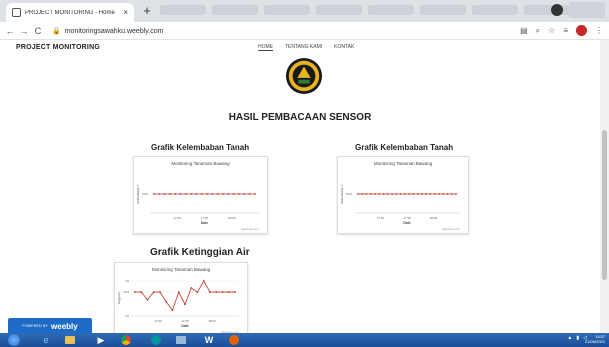 The image size is (609, 347). I want to click on weebly-badge: POWERED BY weebly, so click(50, 325).